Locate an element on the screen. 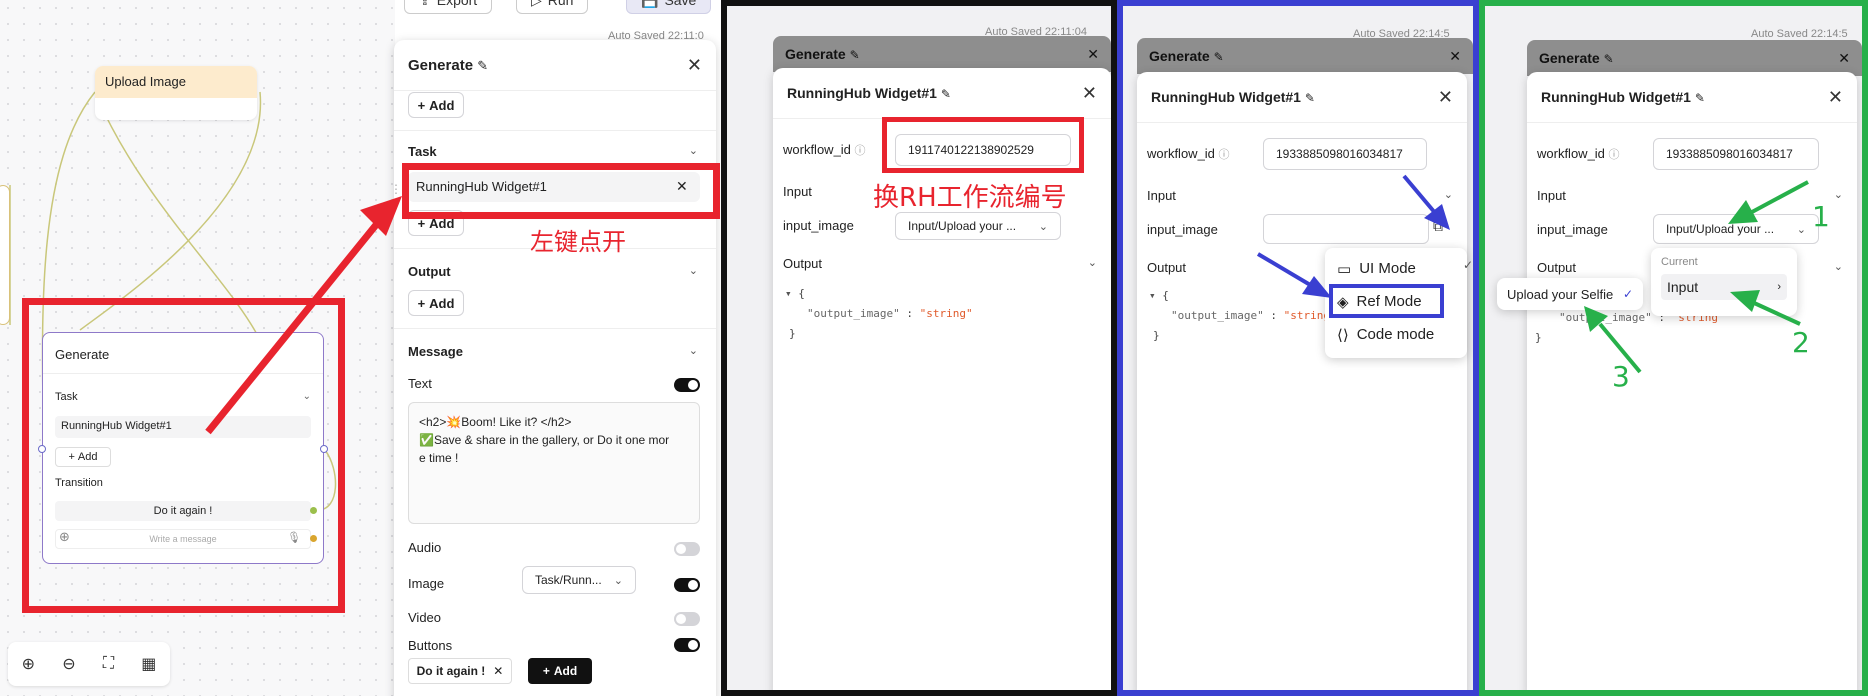 The width and height of the screenshot is (1868, 696). annotation-left-click-open: 左键点开 is located at coordinates (578, 242).